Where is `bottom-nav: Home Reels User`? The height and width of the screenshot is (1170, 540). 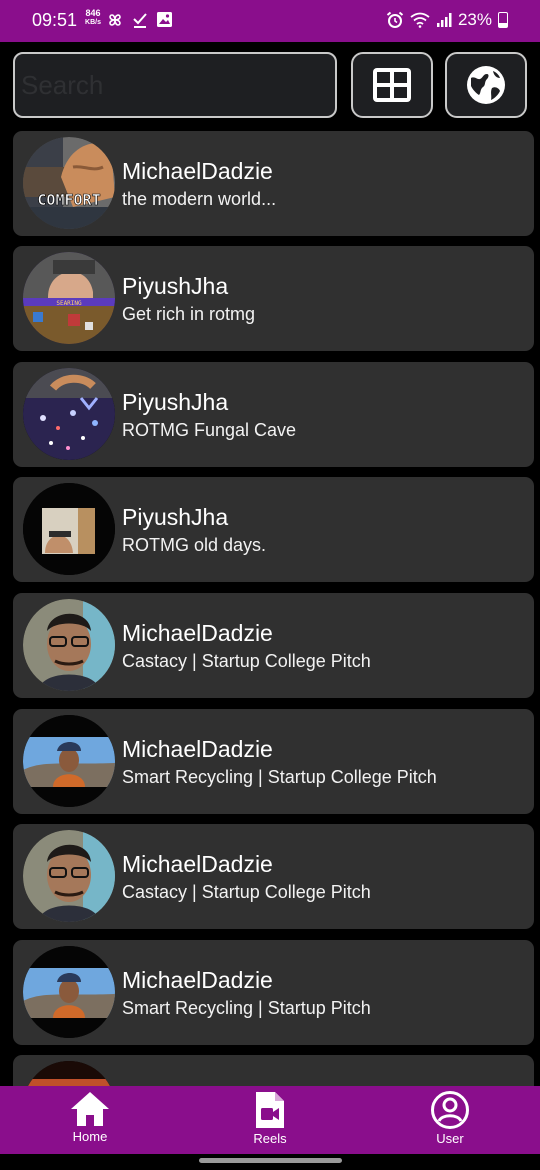 bottom-nav: Home Reels User is located at coordinates (270, 1120).